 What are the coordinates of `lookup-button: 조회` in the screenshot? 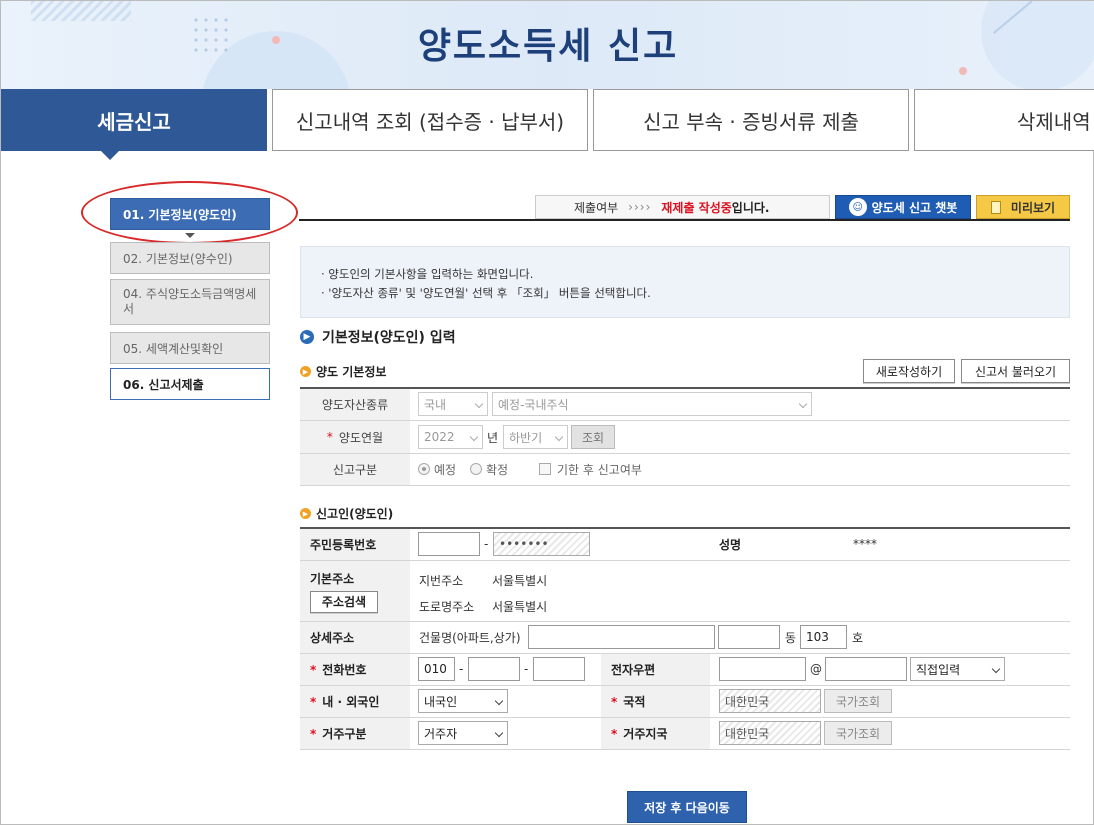 It's located at (593, 437).